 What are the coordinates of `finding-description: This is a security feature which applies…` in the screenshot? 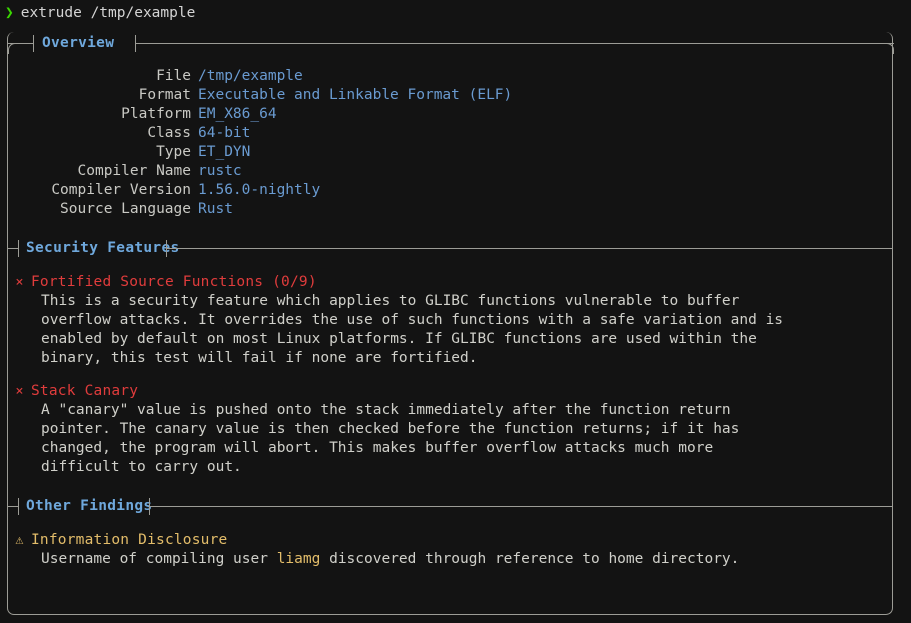 It's located at (450, 330).